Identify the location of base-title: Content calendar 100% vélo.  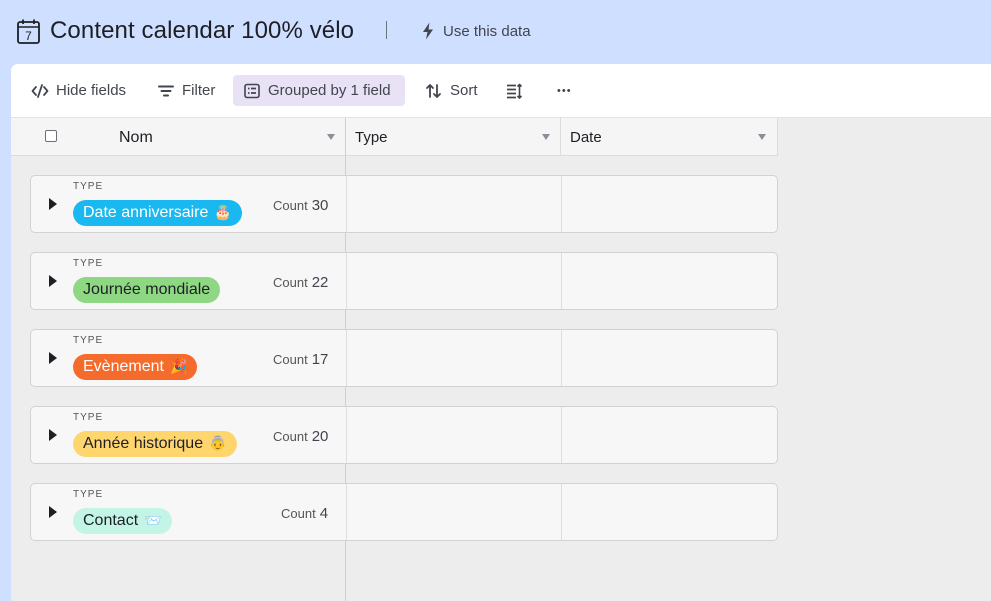
(202, 31).